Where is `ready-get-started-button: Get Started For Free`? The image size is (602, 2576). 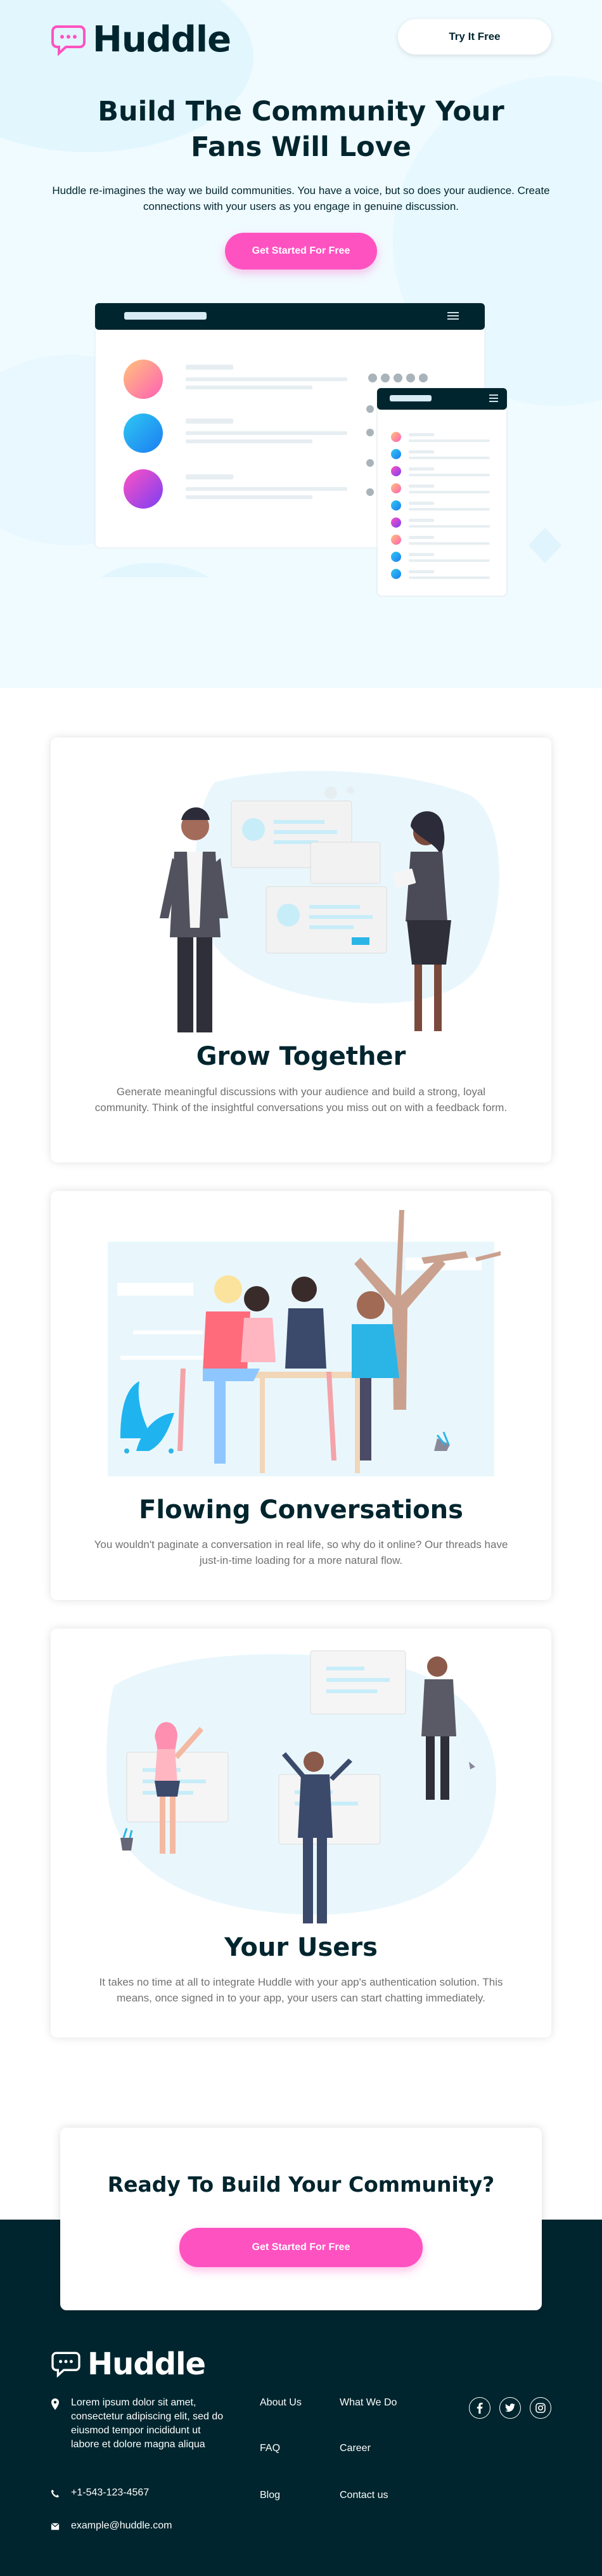
ready-get-started-button: Get Started For Free is located at coordinates (301, 2248).